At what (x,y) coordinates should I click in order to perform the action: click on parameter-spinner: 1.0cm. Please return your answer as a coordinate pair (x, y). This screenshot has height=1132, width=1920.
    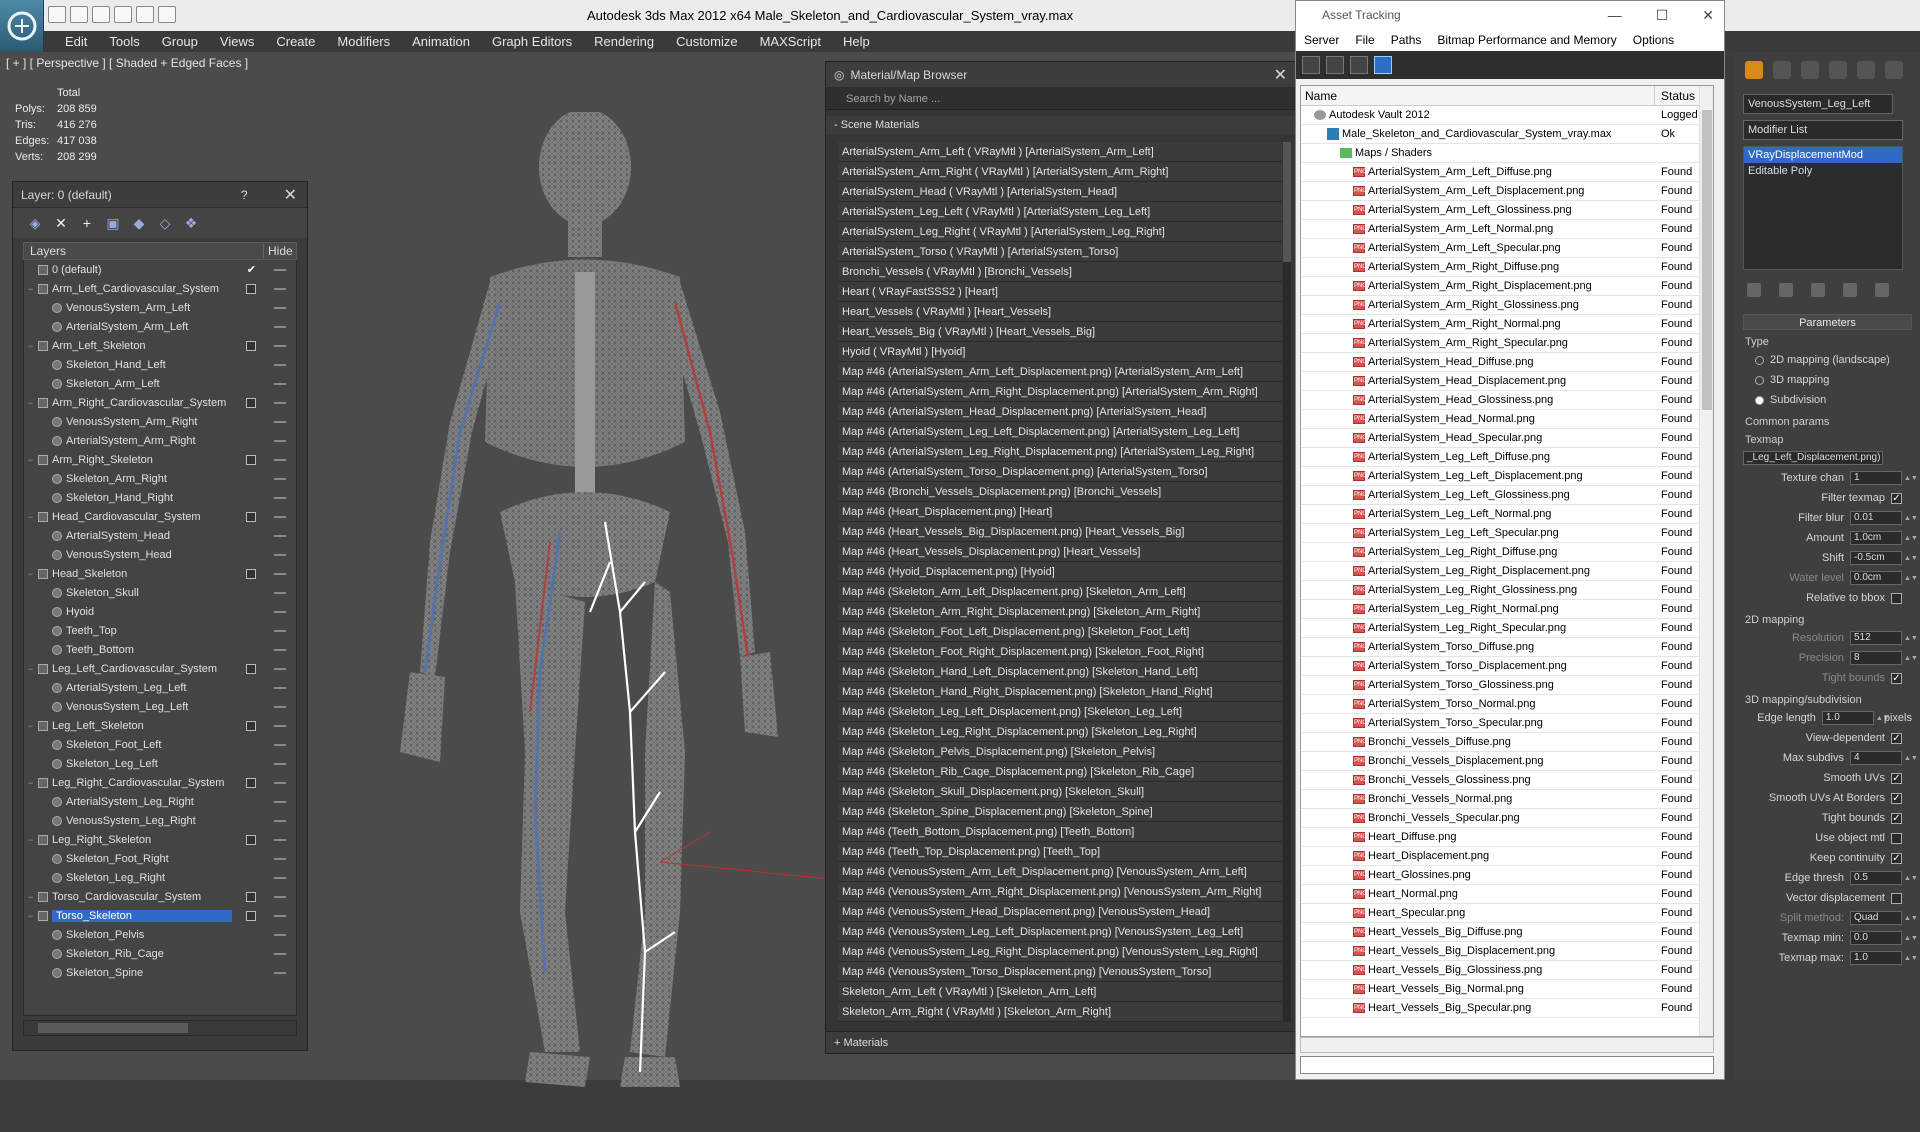
    Looking at the image, I should click on (1876, 538).